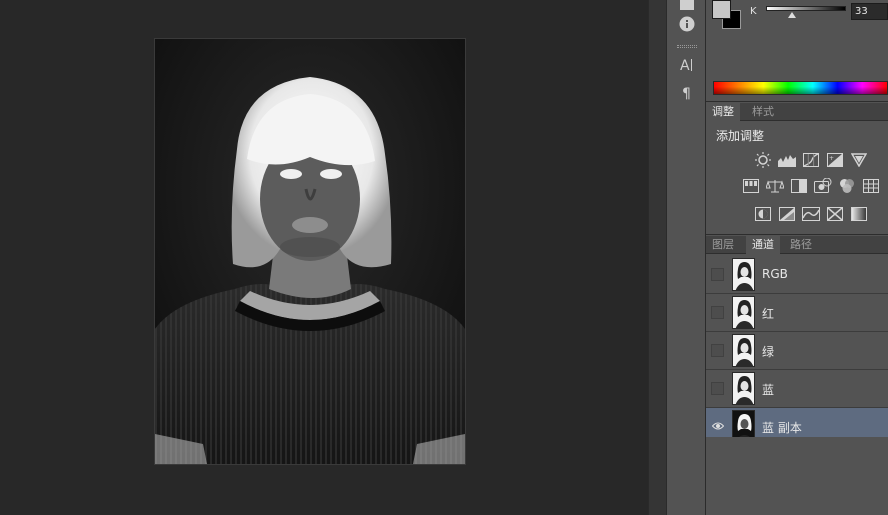  Describe the element at coordinates (763, 160) in the screenshot. I see `brightness-contrast-icon` at that location.